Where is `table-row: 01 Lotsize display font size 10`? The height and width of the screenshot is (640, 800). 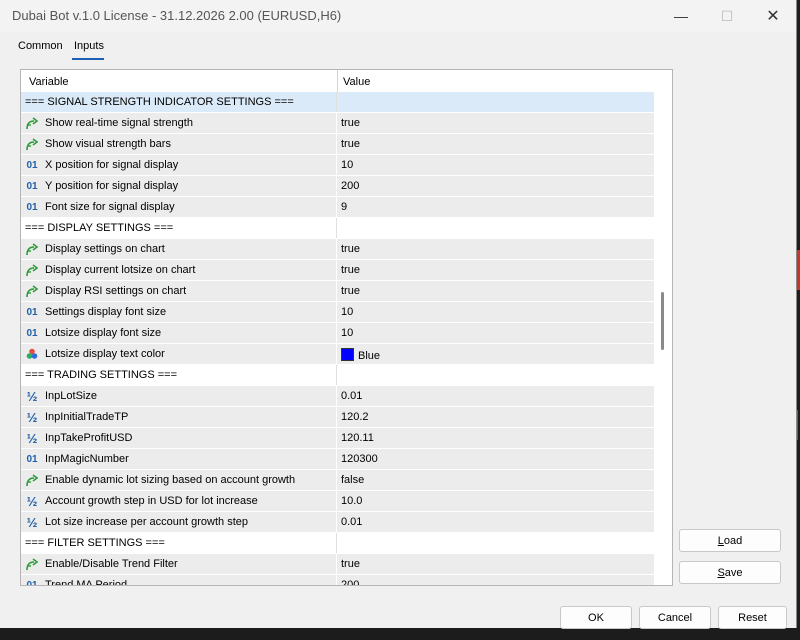 table-row: 01 Lotsize display font size 10 is located at coordinates (337, 333).